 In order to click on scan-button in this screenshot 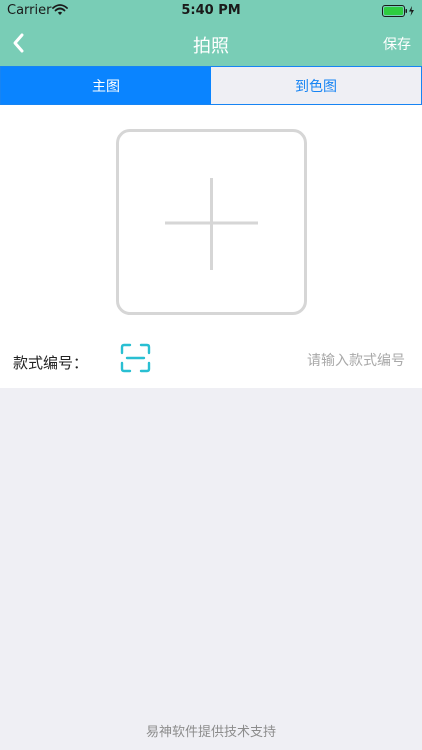, I will do `click(135, 358)`.